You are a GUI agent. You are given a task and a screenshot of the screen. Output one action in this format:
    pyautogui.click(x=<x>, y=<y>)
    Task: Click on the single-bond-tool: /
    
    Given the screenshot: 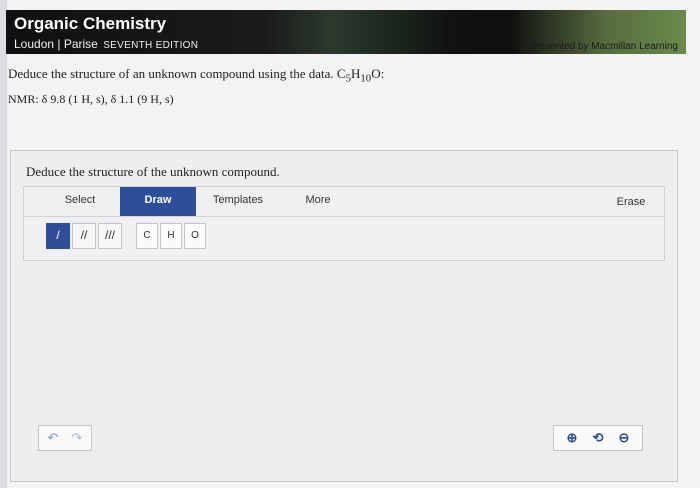 What is the action you would take?
    pyautogui.click(x=58, y=236)
    